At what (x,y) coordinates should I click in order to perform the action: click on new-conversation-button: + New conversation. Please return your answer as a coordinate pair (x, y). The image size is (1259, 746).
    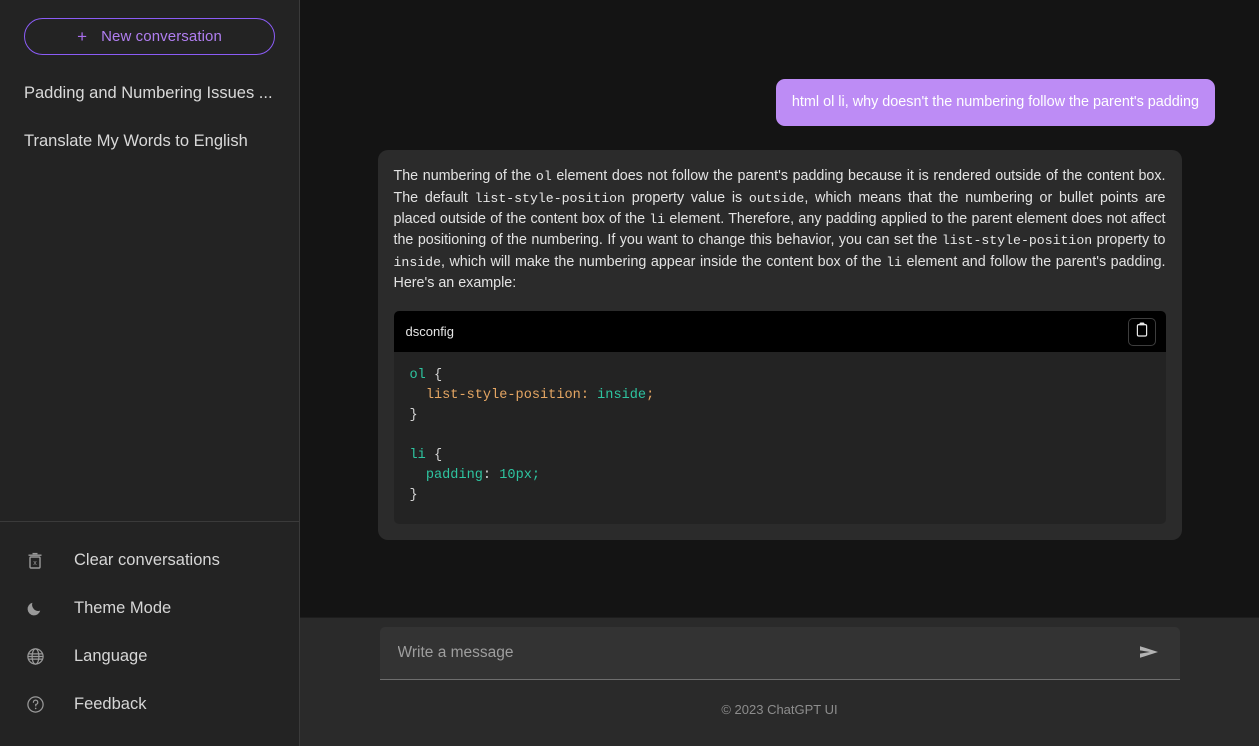
    Looking at the image, I should click on (149, 36).